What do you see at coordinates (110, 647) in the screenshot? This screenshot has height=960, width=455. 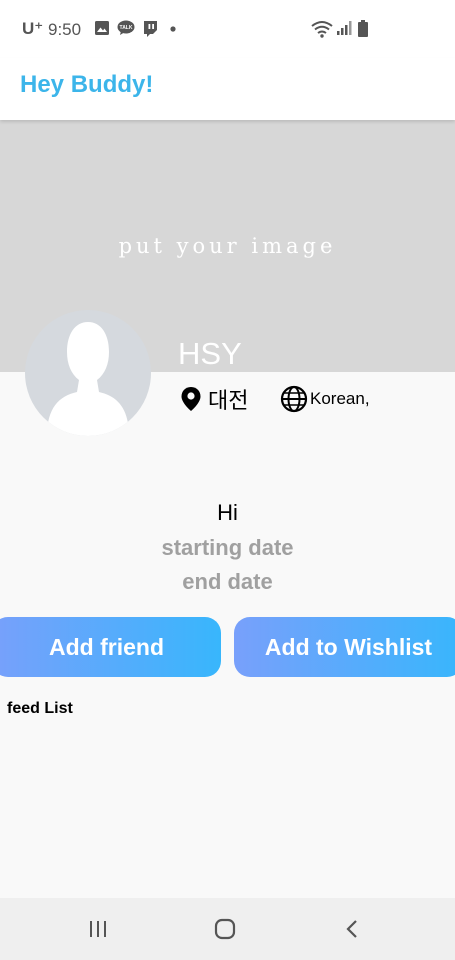 I see `add-friend-button: Add friend` at bounding box center [110, 647].